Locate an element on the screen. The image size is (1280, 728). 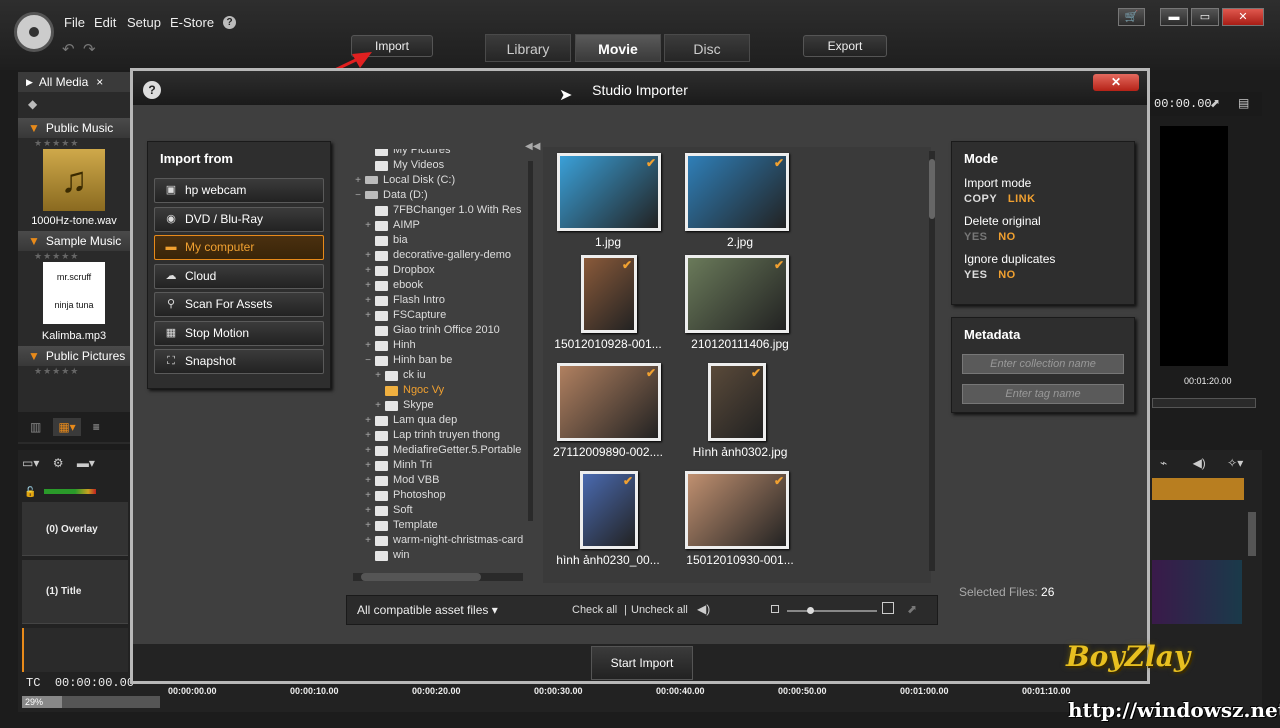
fullscreen-preview-icon: ⬈ is located at coordinates (912, 609).